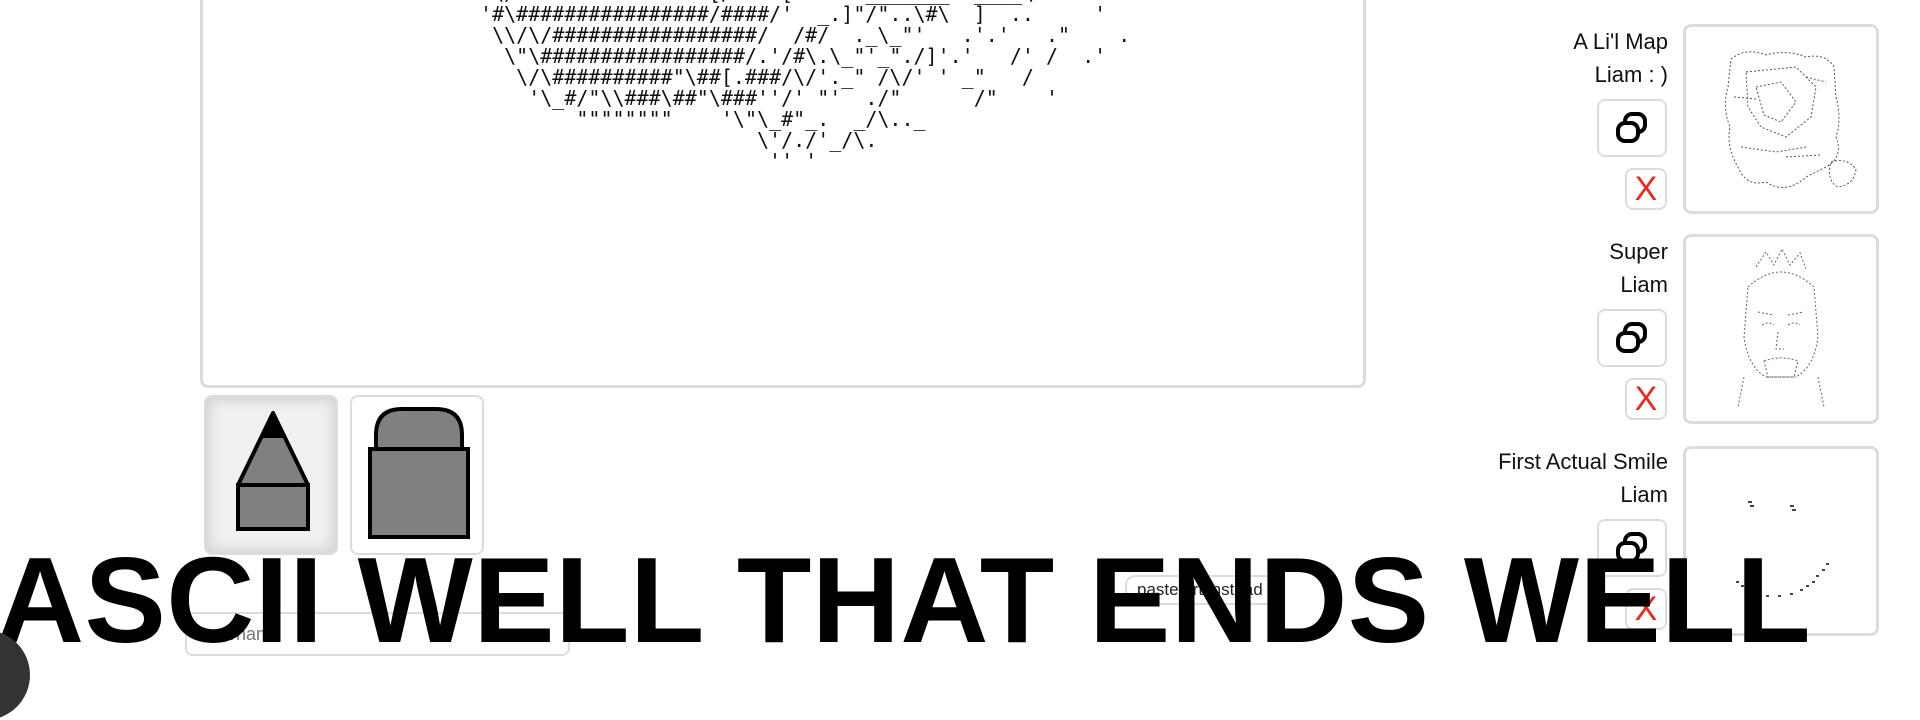 Image resolution: width=1920 pixels, height=720 pixels. What do you see at coordinates (1583, 461) in the screenshot?
I see `entry-title: First Actual Smile` at bounding box center [1583, 461].